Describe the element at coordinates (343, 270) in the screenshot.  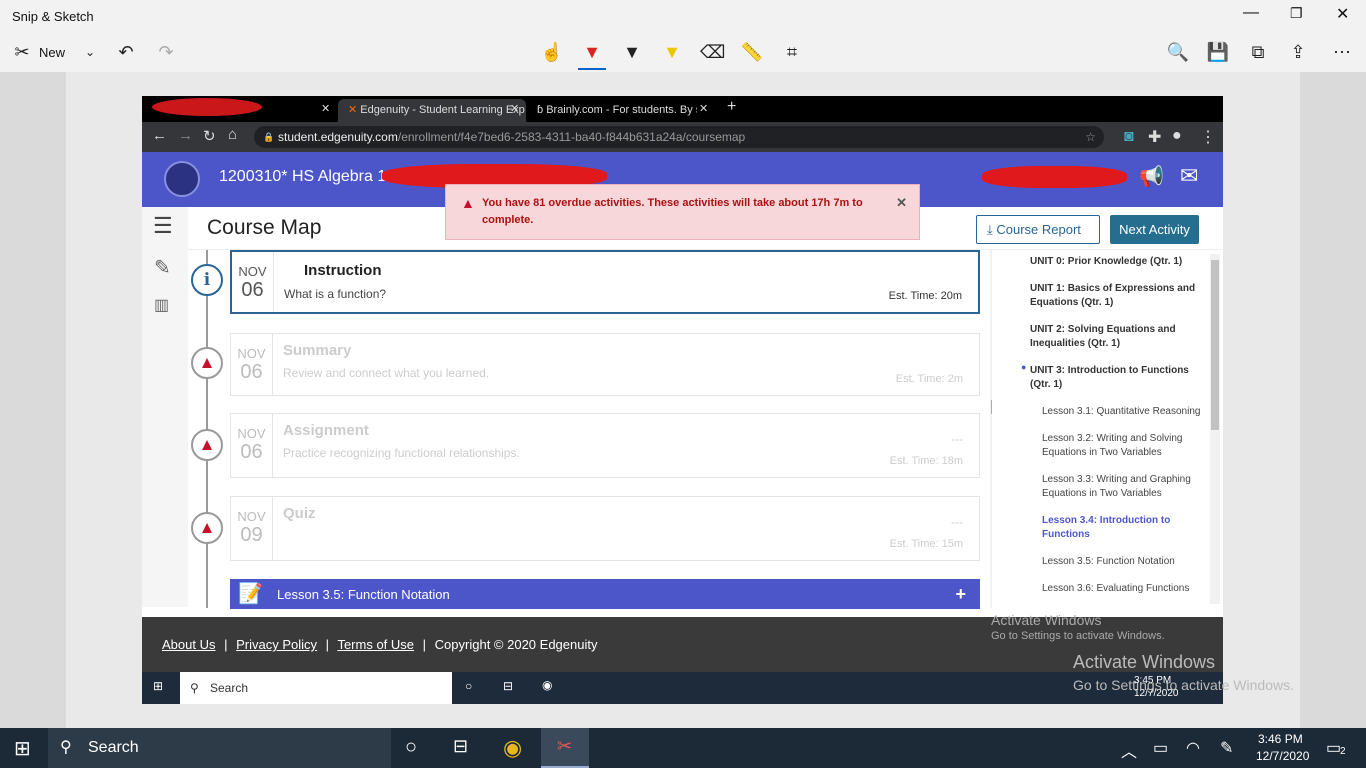
I see `activity-title: Instruction` at that location.